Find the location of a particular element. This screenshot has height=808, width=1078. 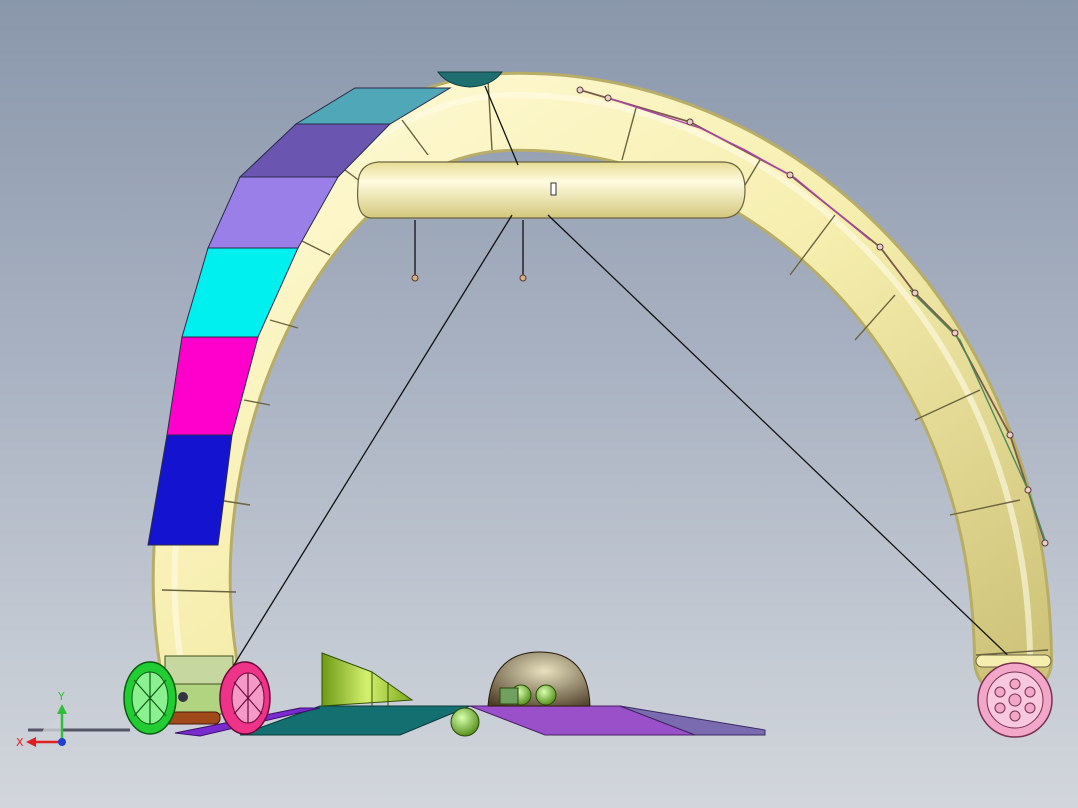

y-axis-label: Y is located at coordinates (61, 696).